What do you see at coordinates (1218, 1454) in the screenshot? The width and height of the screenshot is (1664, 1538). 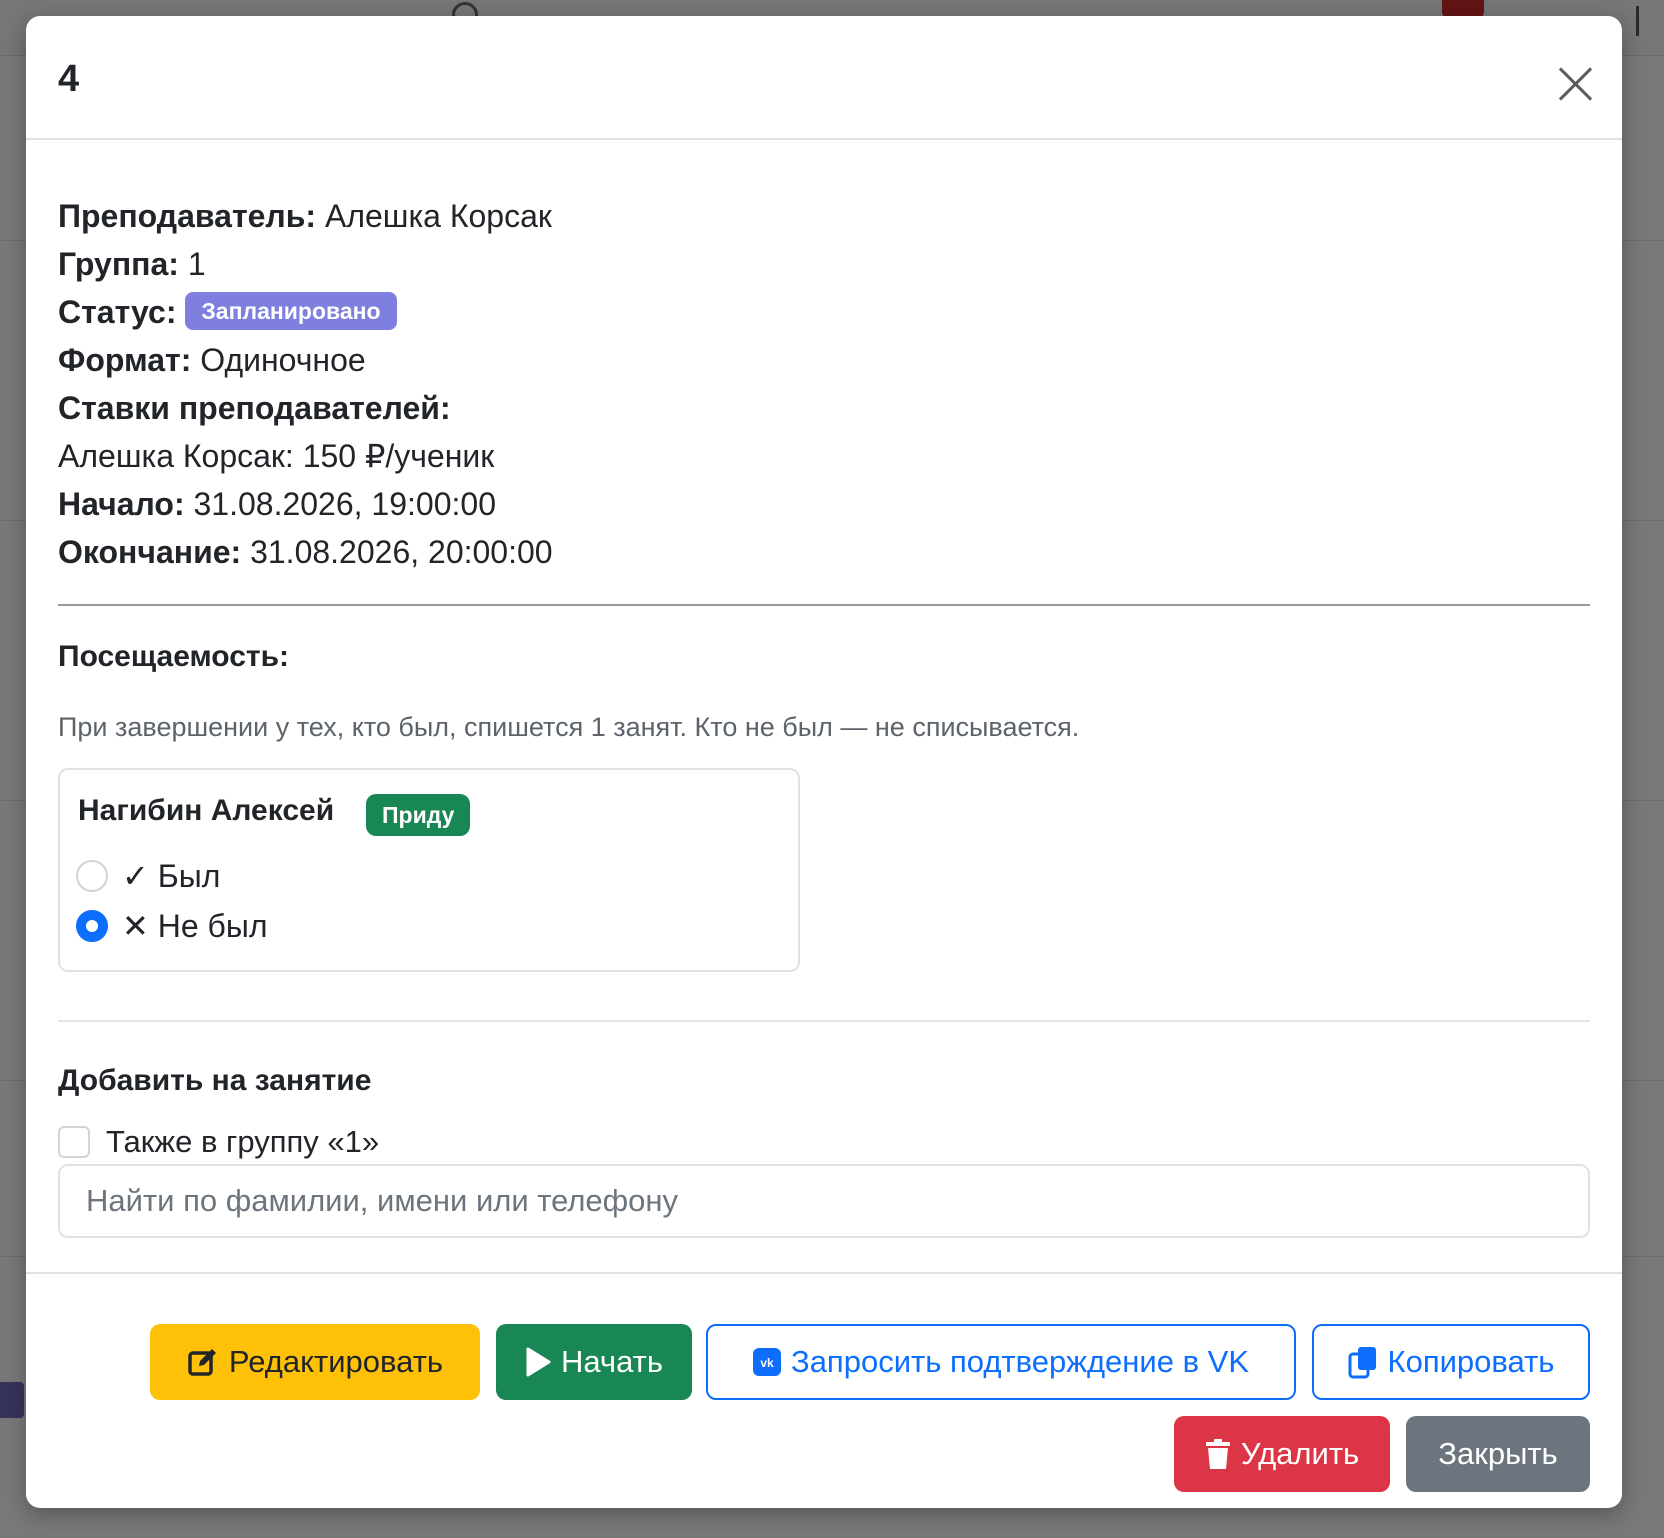 I see `trash-icon` at bounding box center [1218, 1454].